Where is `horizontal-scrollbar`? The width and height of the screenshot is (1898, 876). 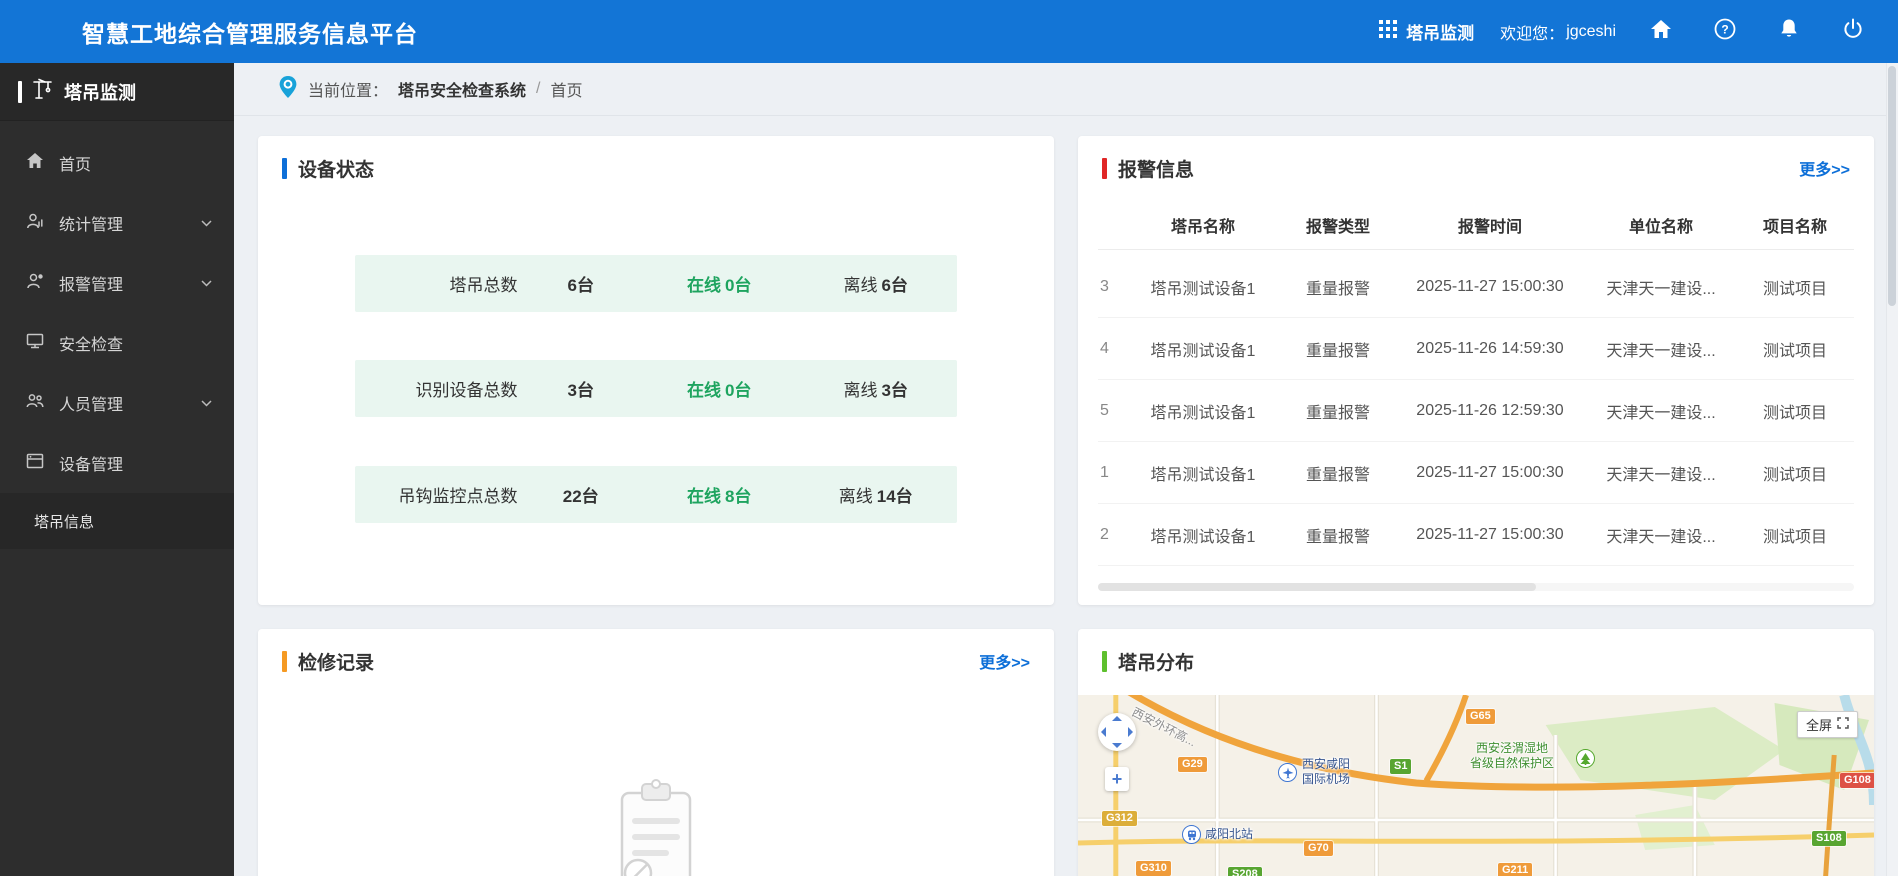 horizontal-scrollbar is located at coordinates (1476, 587).